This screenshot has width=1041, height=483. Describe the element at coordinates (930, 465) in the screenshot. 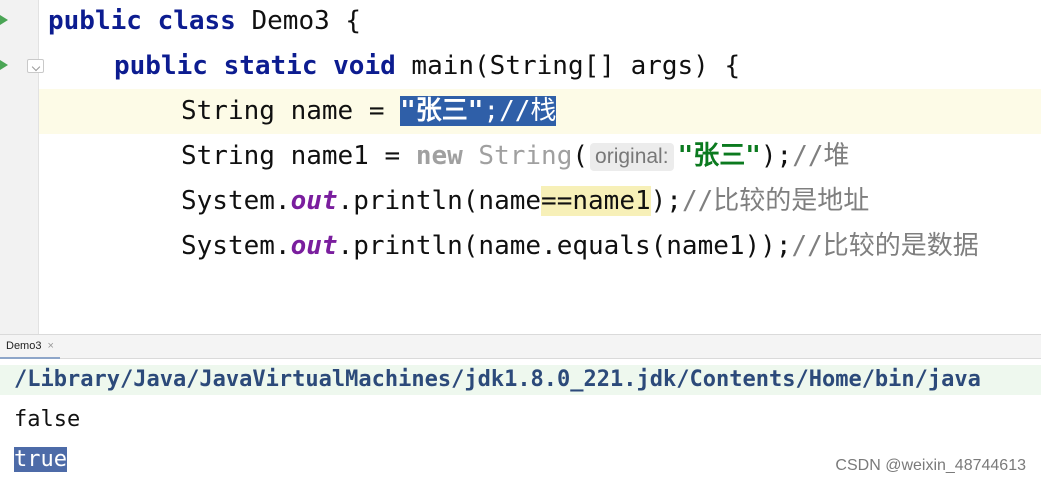

I see `watermark: CSDN @weixin_48744613` at that location.